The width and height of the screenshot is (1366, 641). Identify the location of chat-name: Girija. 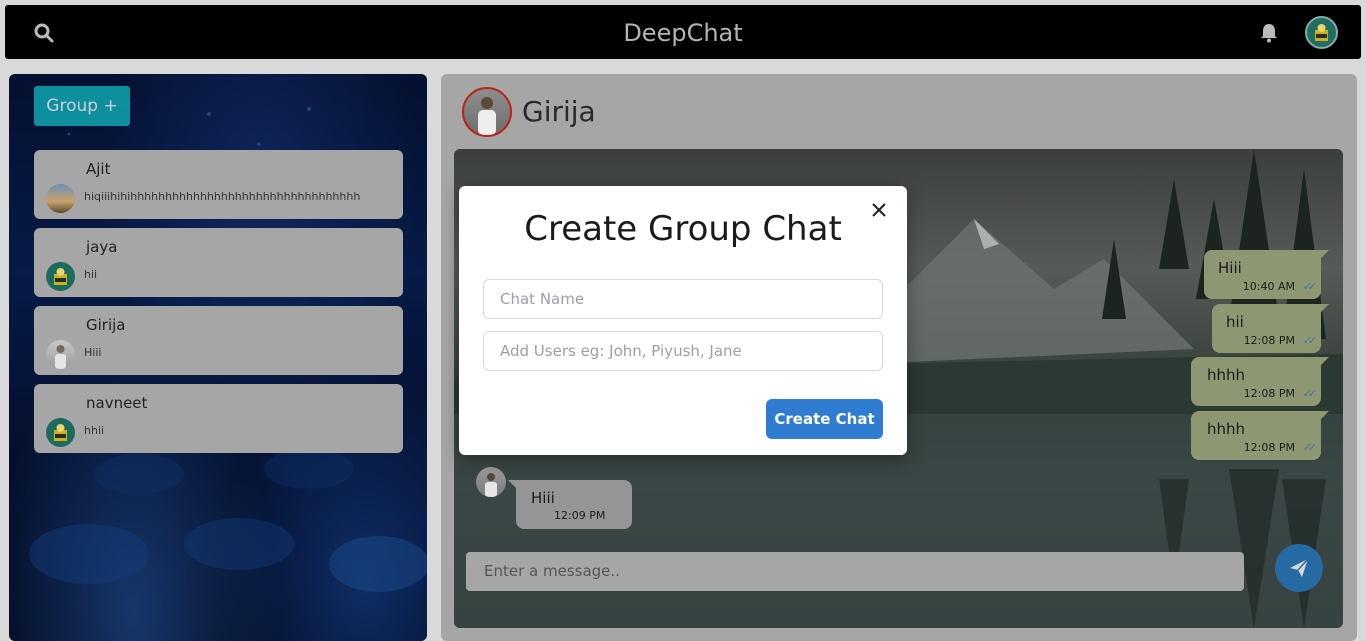
(106, 325).